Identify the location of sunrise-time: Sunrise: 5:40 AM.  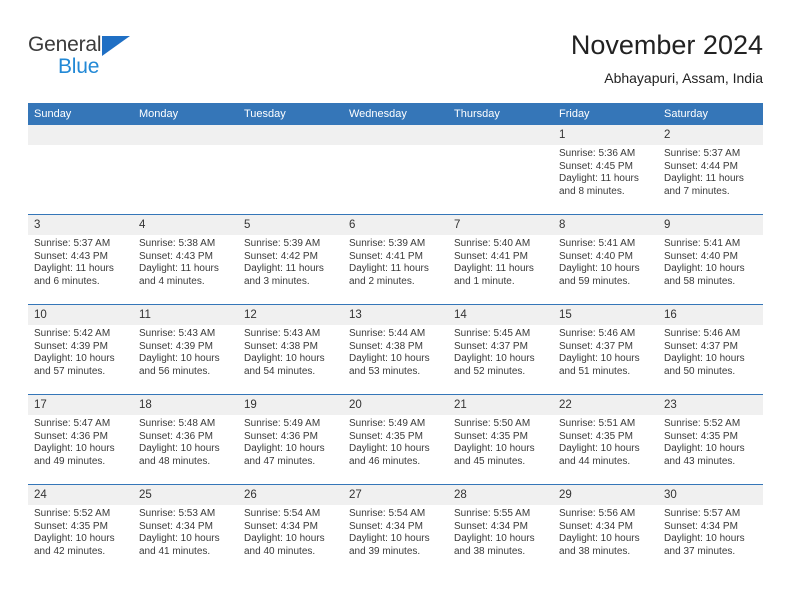
(492, 243).